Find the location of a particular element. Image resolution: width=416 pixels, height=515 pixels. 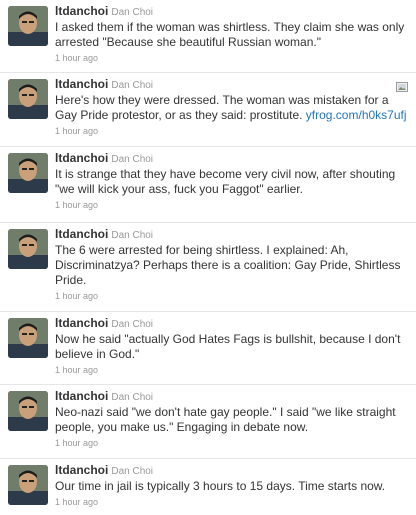

tweet-link: yfrog.com/h0ks7ufj is located at coordinates (356, 115).